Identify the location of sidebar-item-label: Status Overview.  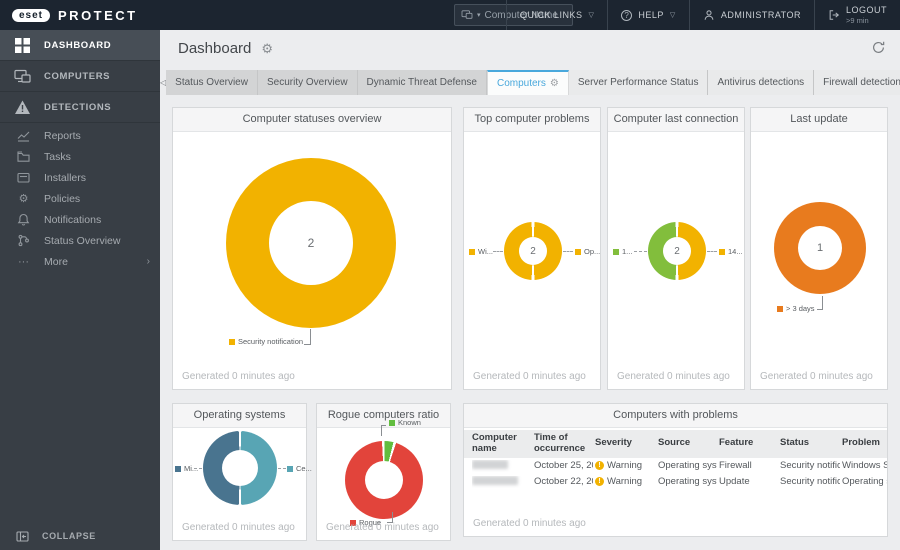
(82, 240).